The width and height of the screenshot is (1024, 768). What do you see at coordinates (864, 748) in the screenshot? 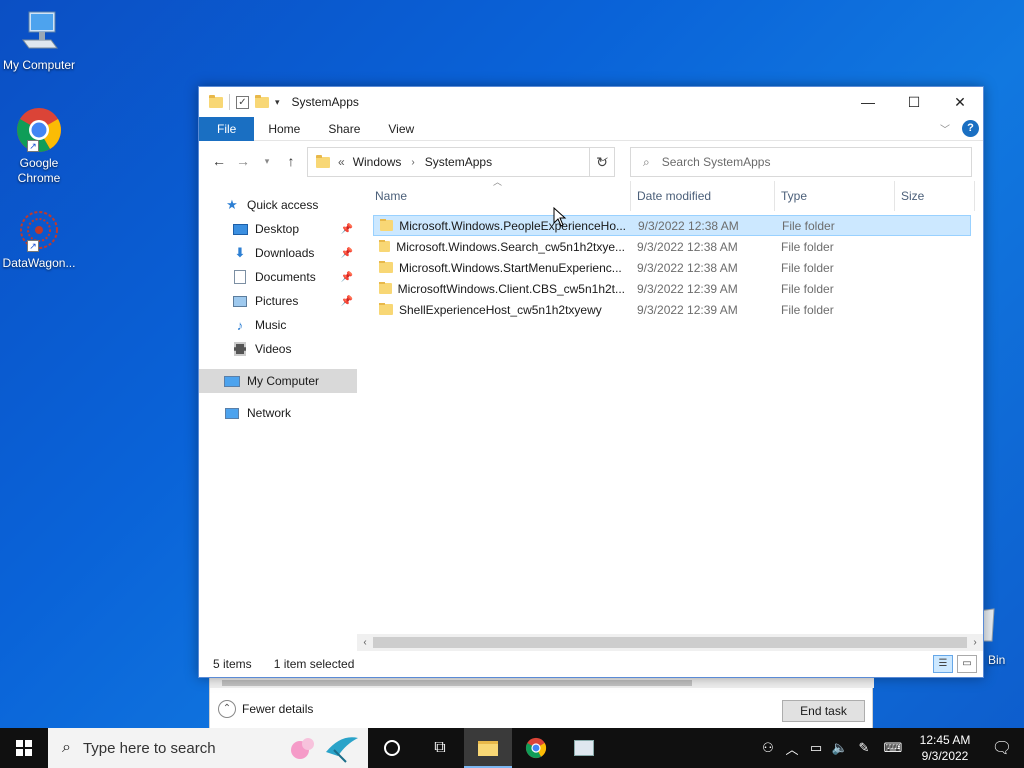
I see `pen-icon: ✎` at bounding box center [864, 748].